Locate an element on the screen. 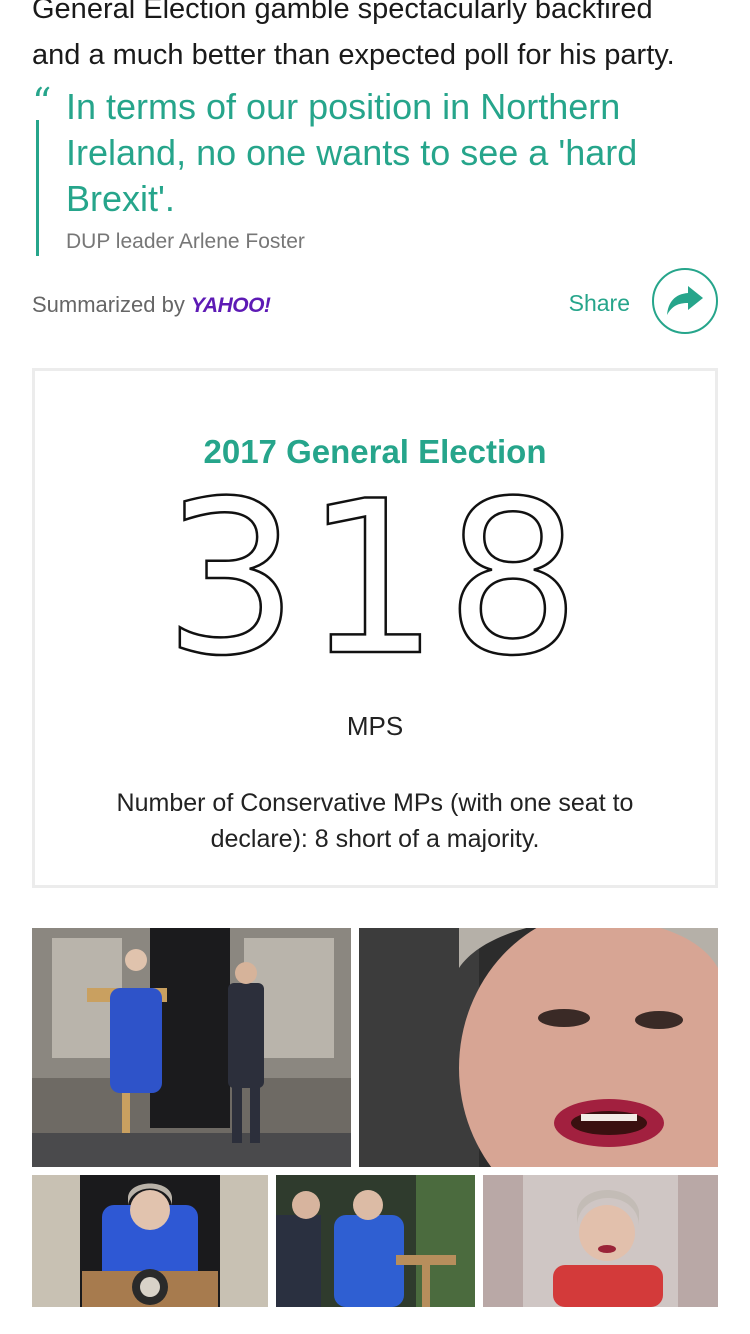 The width and height of the screenshot is (750, 1334). share-link: Share is located at coordinates (599, 303).